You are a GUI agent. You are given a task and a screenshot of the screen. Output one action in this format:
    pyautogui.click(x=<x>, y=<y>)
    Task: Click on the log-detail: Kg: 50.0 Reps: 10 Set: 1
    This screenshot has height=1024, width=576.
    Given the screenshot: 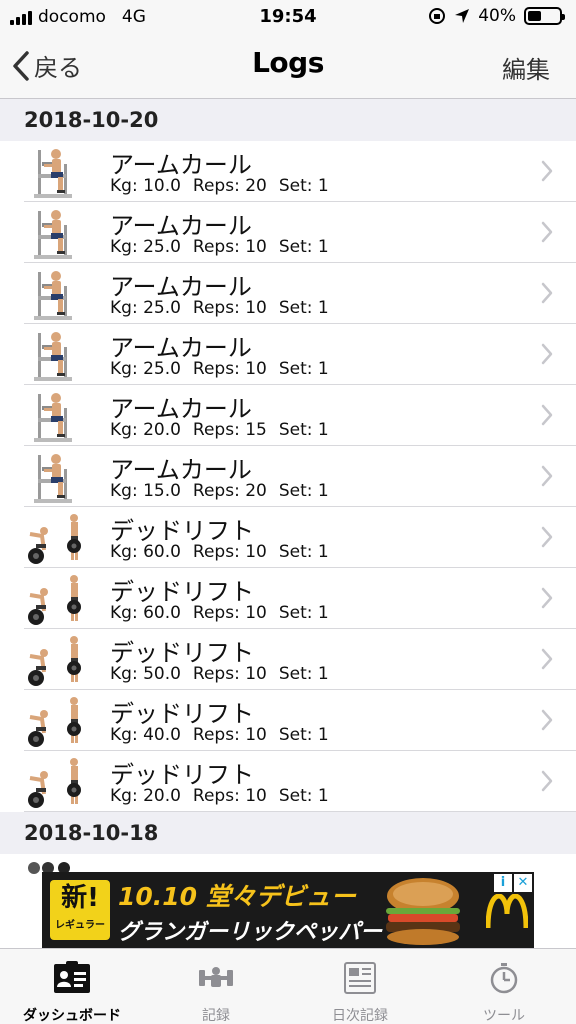 What is the action you would take?
    pyautogui.click(x=225, y=674)
    